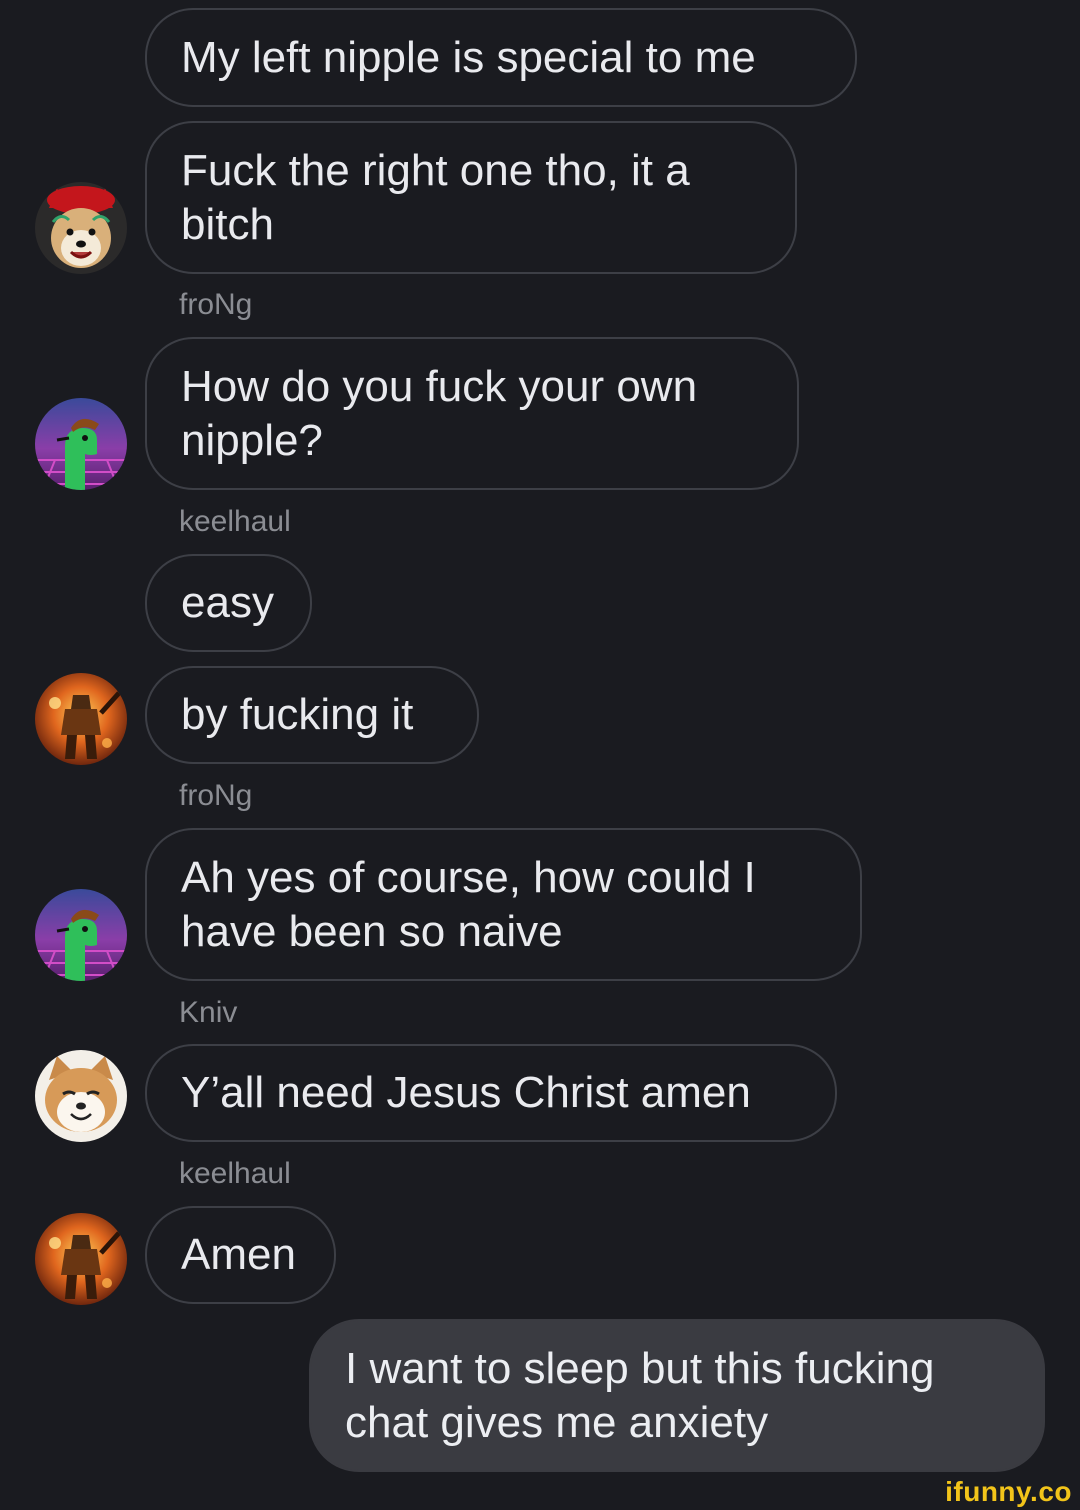  Describe the element at coordinates (297, 714) in the screenshot. I see `message-text: by fucking it` at that location.